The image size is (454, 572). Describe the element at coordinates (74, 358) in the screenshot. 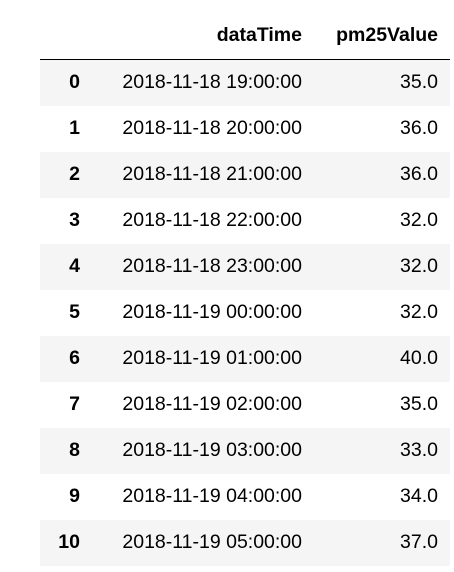

I see `row-index: 6` at that location.